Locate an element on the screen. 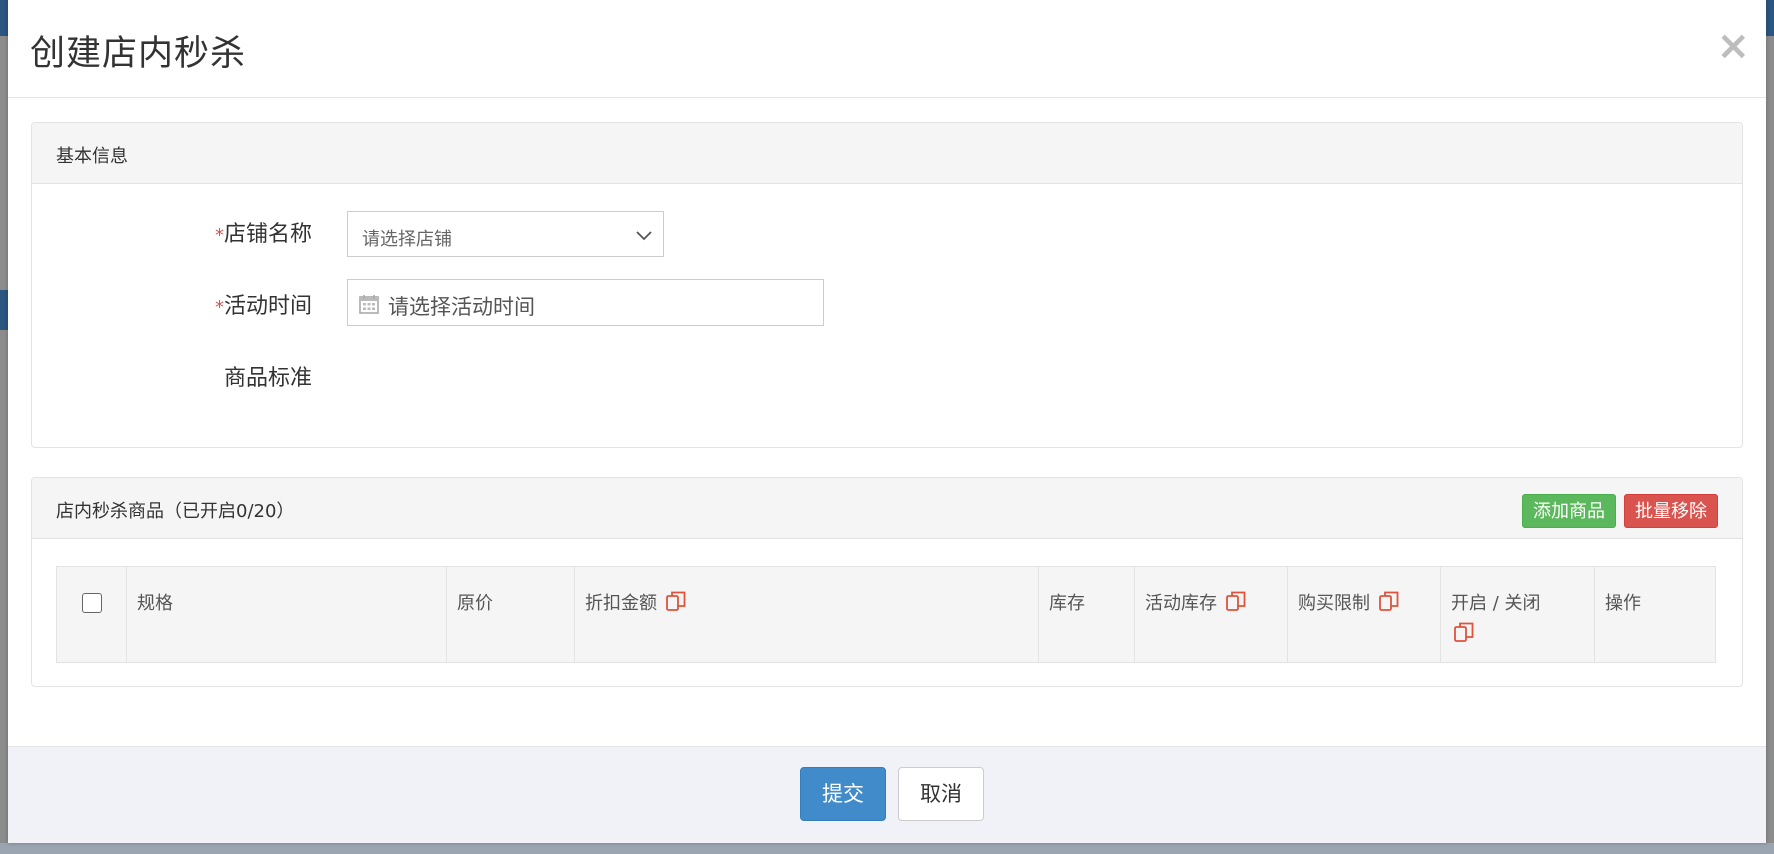 This screenshot has height=854, width=1774. column-purchase-limit-label: 购买限制 is located at coordinates (1334, 603).